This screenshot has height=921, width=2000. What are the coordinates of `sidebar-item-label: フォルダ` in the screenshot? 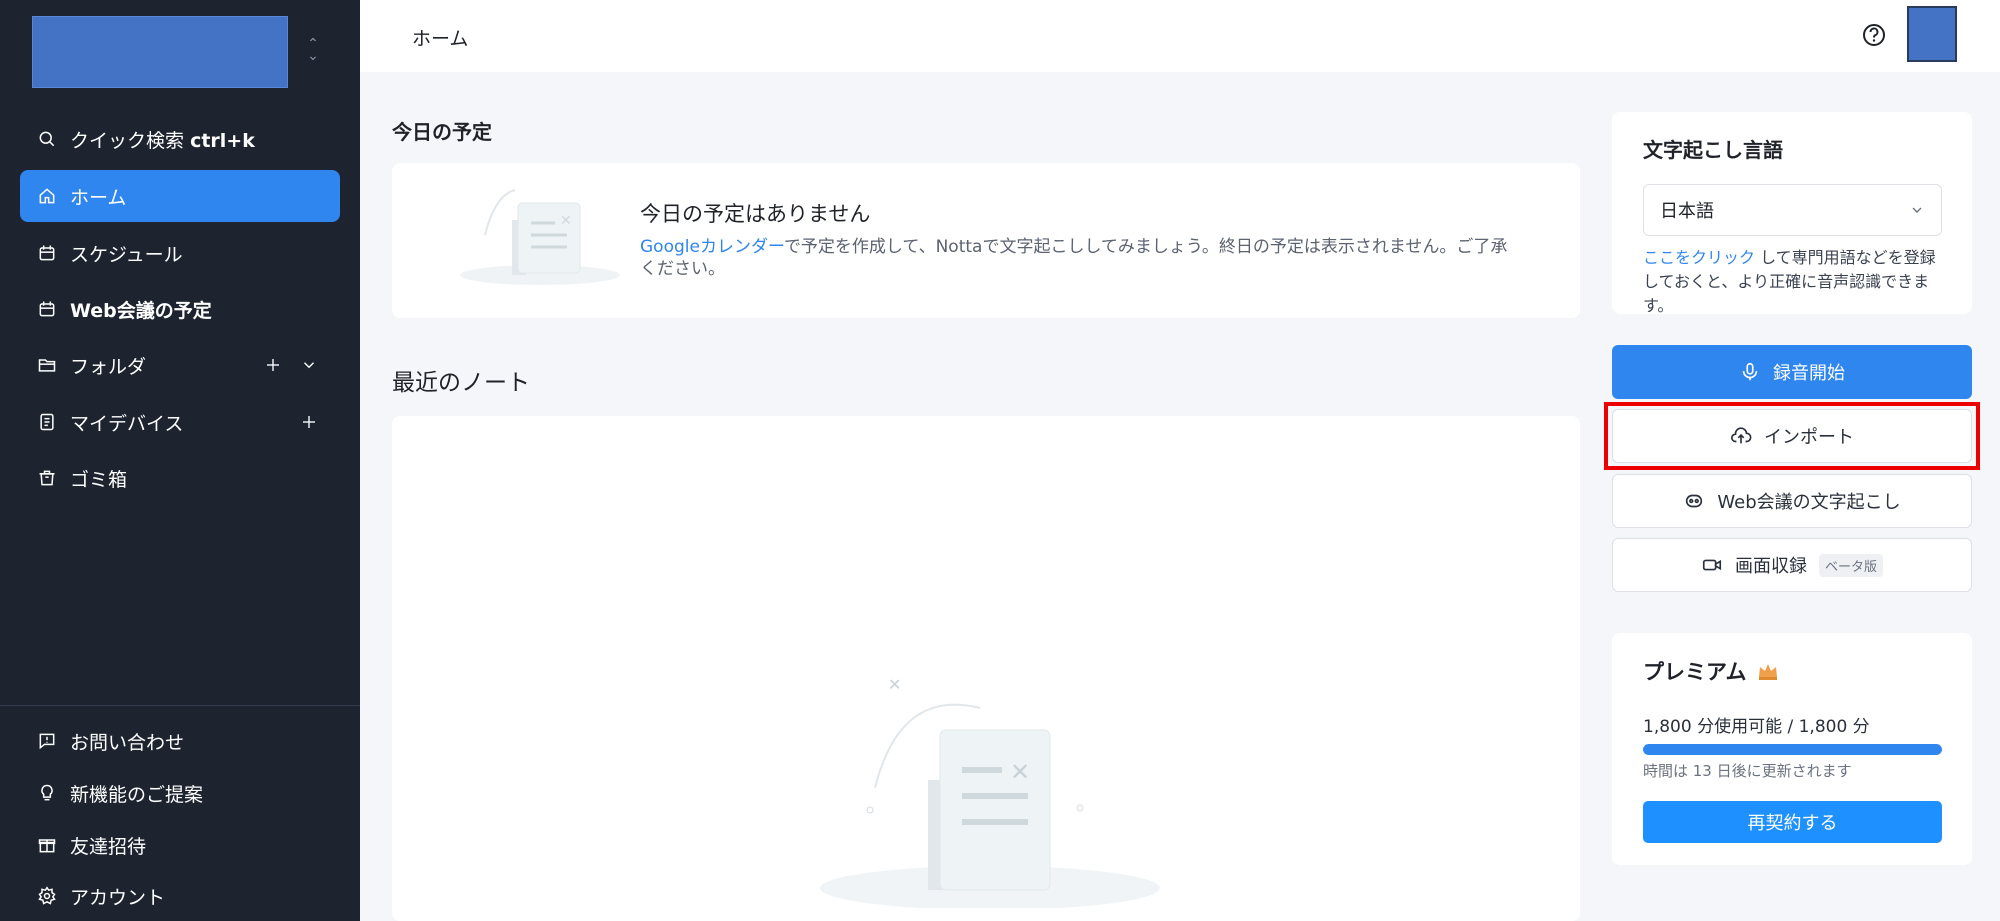 It's located at (108, 366).